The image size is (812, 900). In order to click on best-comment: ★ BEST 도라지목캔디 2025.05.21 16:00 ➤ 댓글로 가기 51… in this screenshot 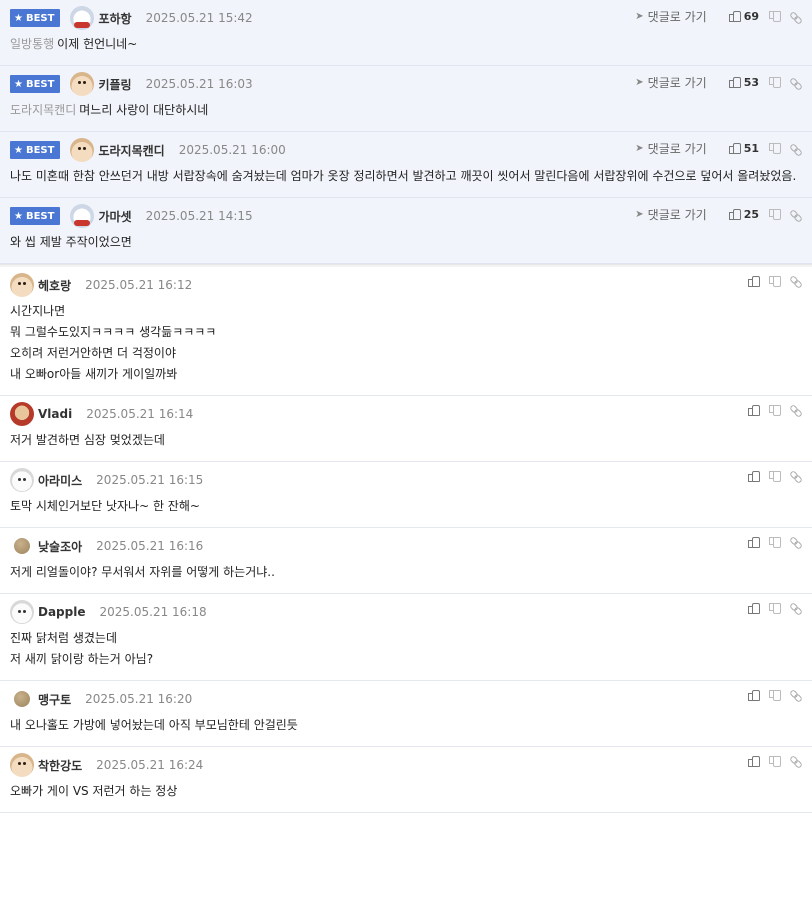, I will do `click(406, 165)`.